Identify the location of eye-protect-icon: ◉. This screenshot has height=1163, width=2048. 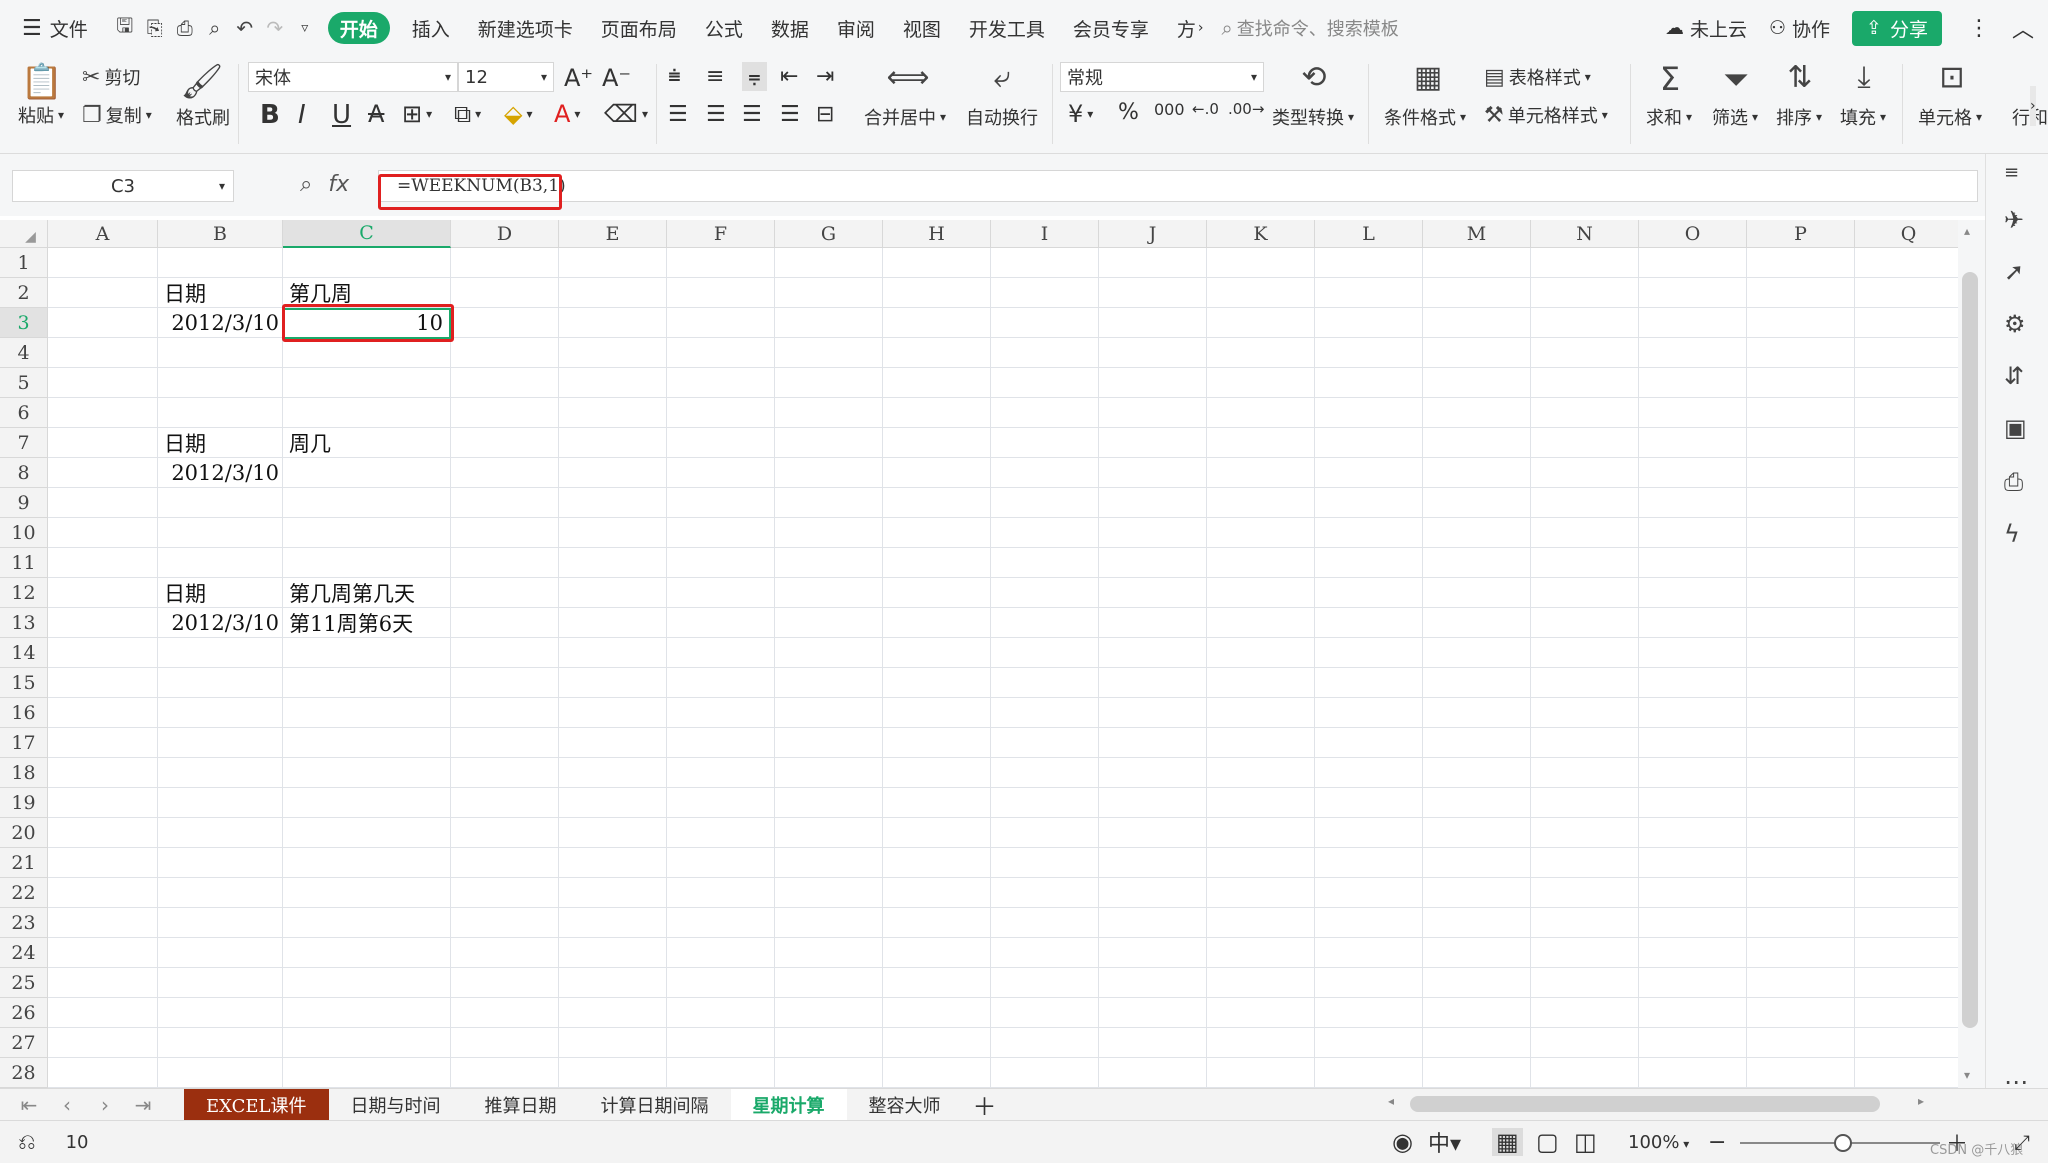
(1402, 1142).